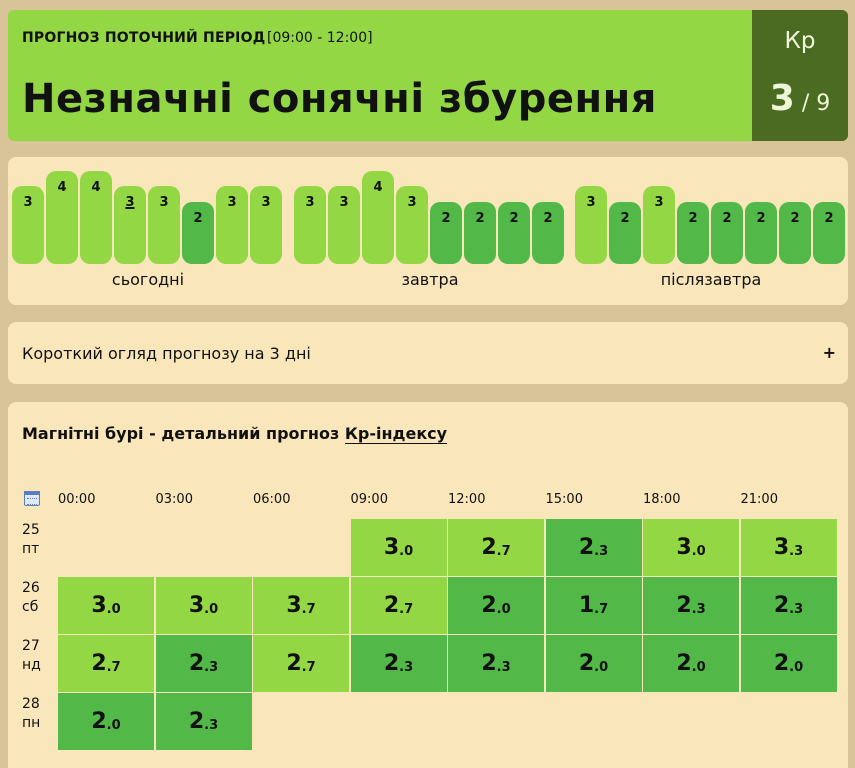  What do you see at coordinates (428, 353) in the screenshot?
I see `summary-accordion: Короткий огляд прогнозу на 3 дні +` at bounding box center [428, 353].